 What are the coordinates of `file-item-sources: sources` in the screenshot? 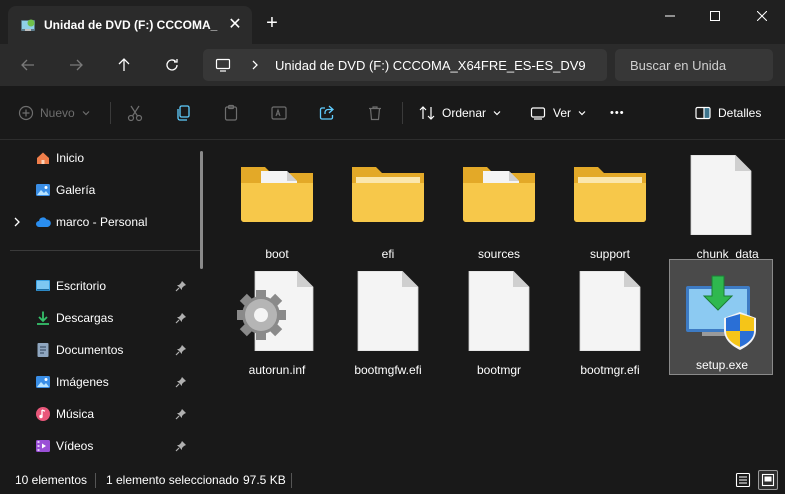 It's located at (499, 207).